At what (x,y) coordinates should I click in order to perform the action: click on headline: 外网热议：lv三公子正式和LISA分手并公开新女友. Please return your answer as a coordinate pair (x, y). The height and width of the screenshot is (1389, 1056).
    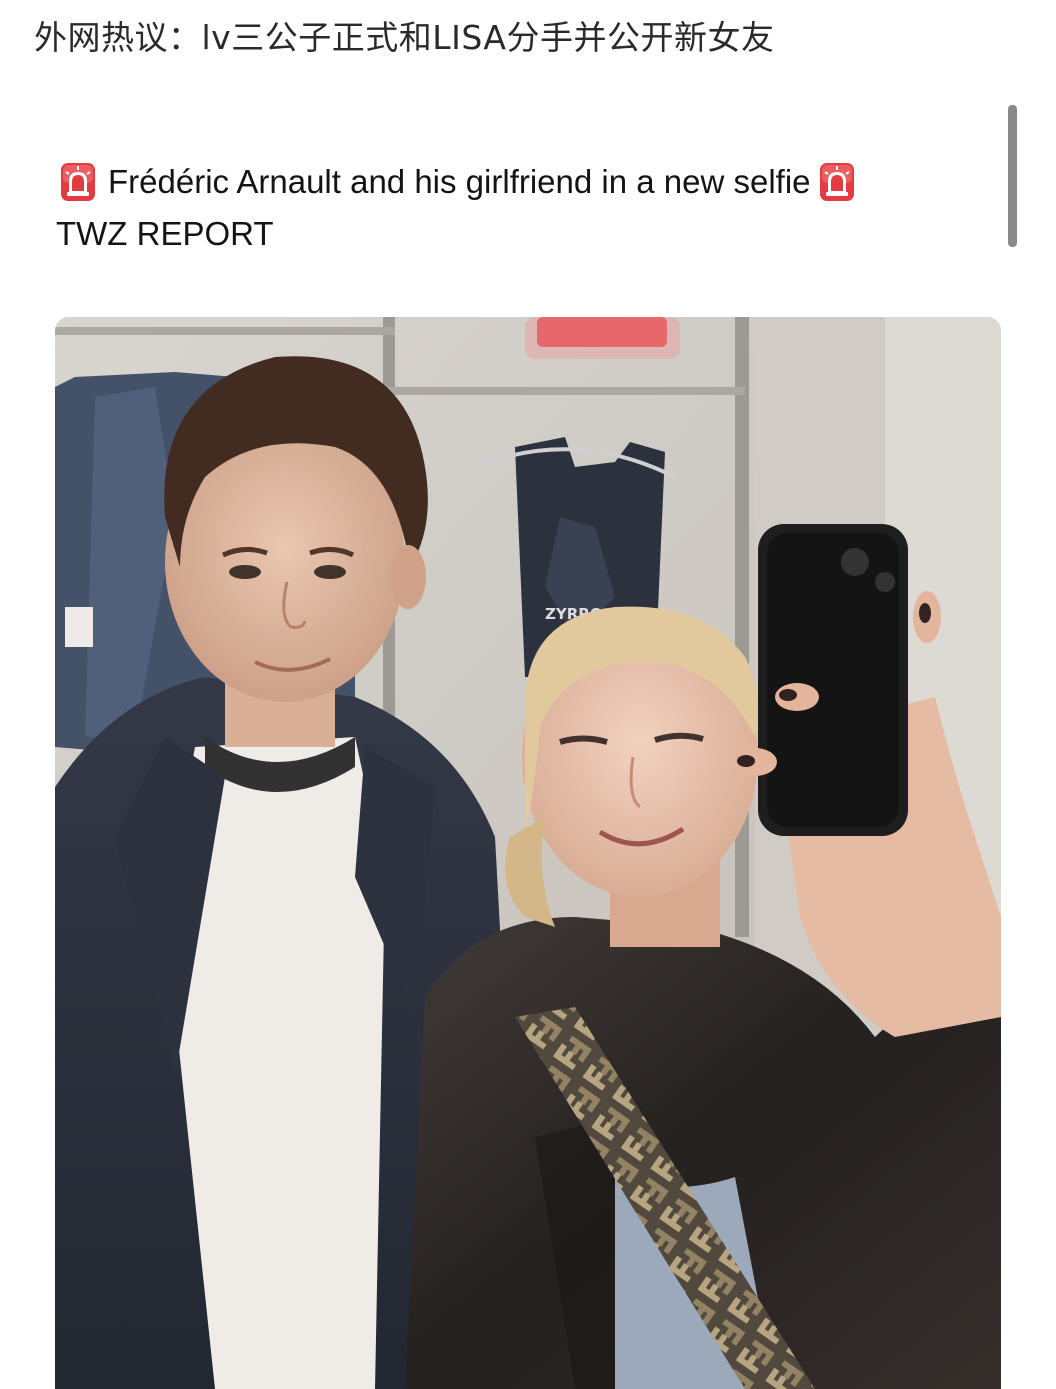
    Looking at the image, I should click on (404, 37).